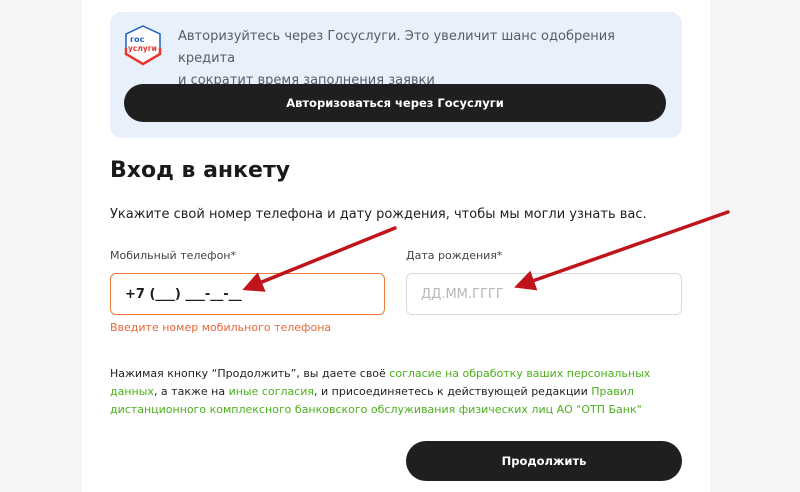 The width and height of the screenshot is (800, 492). Describe the element at coordinates (544, 461) in the screenshot. I see `continue-button: Продолжить` at that location.